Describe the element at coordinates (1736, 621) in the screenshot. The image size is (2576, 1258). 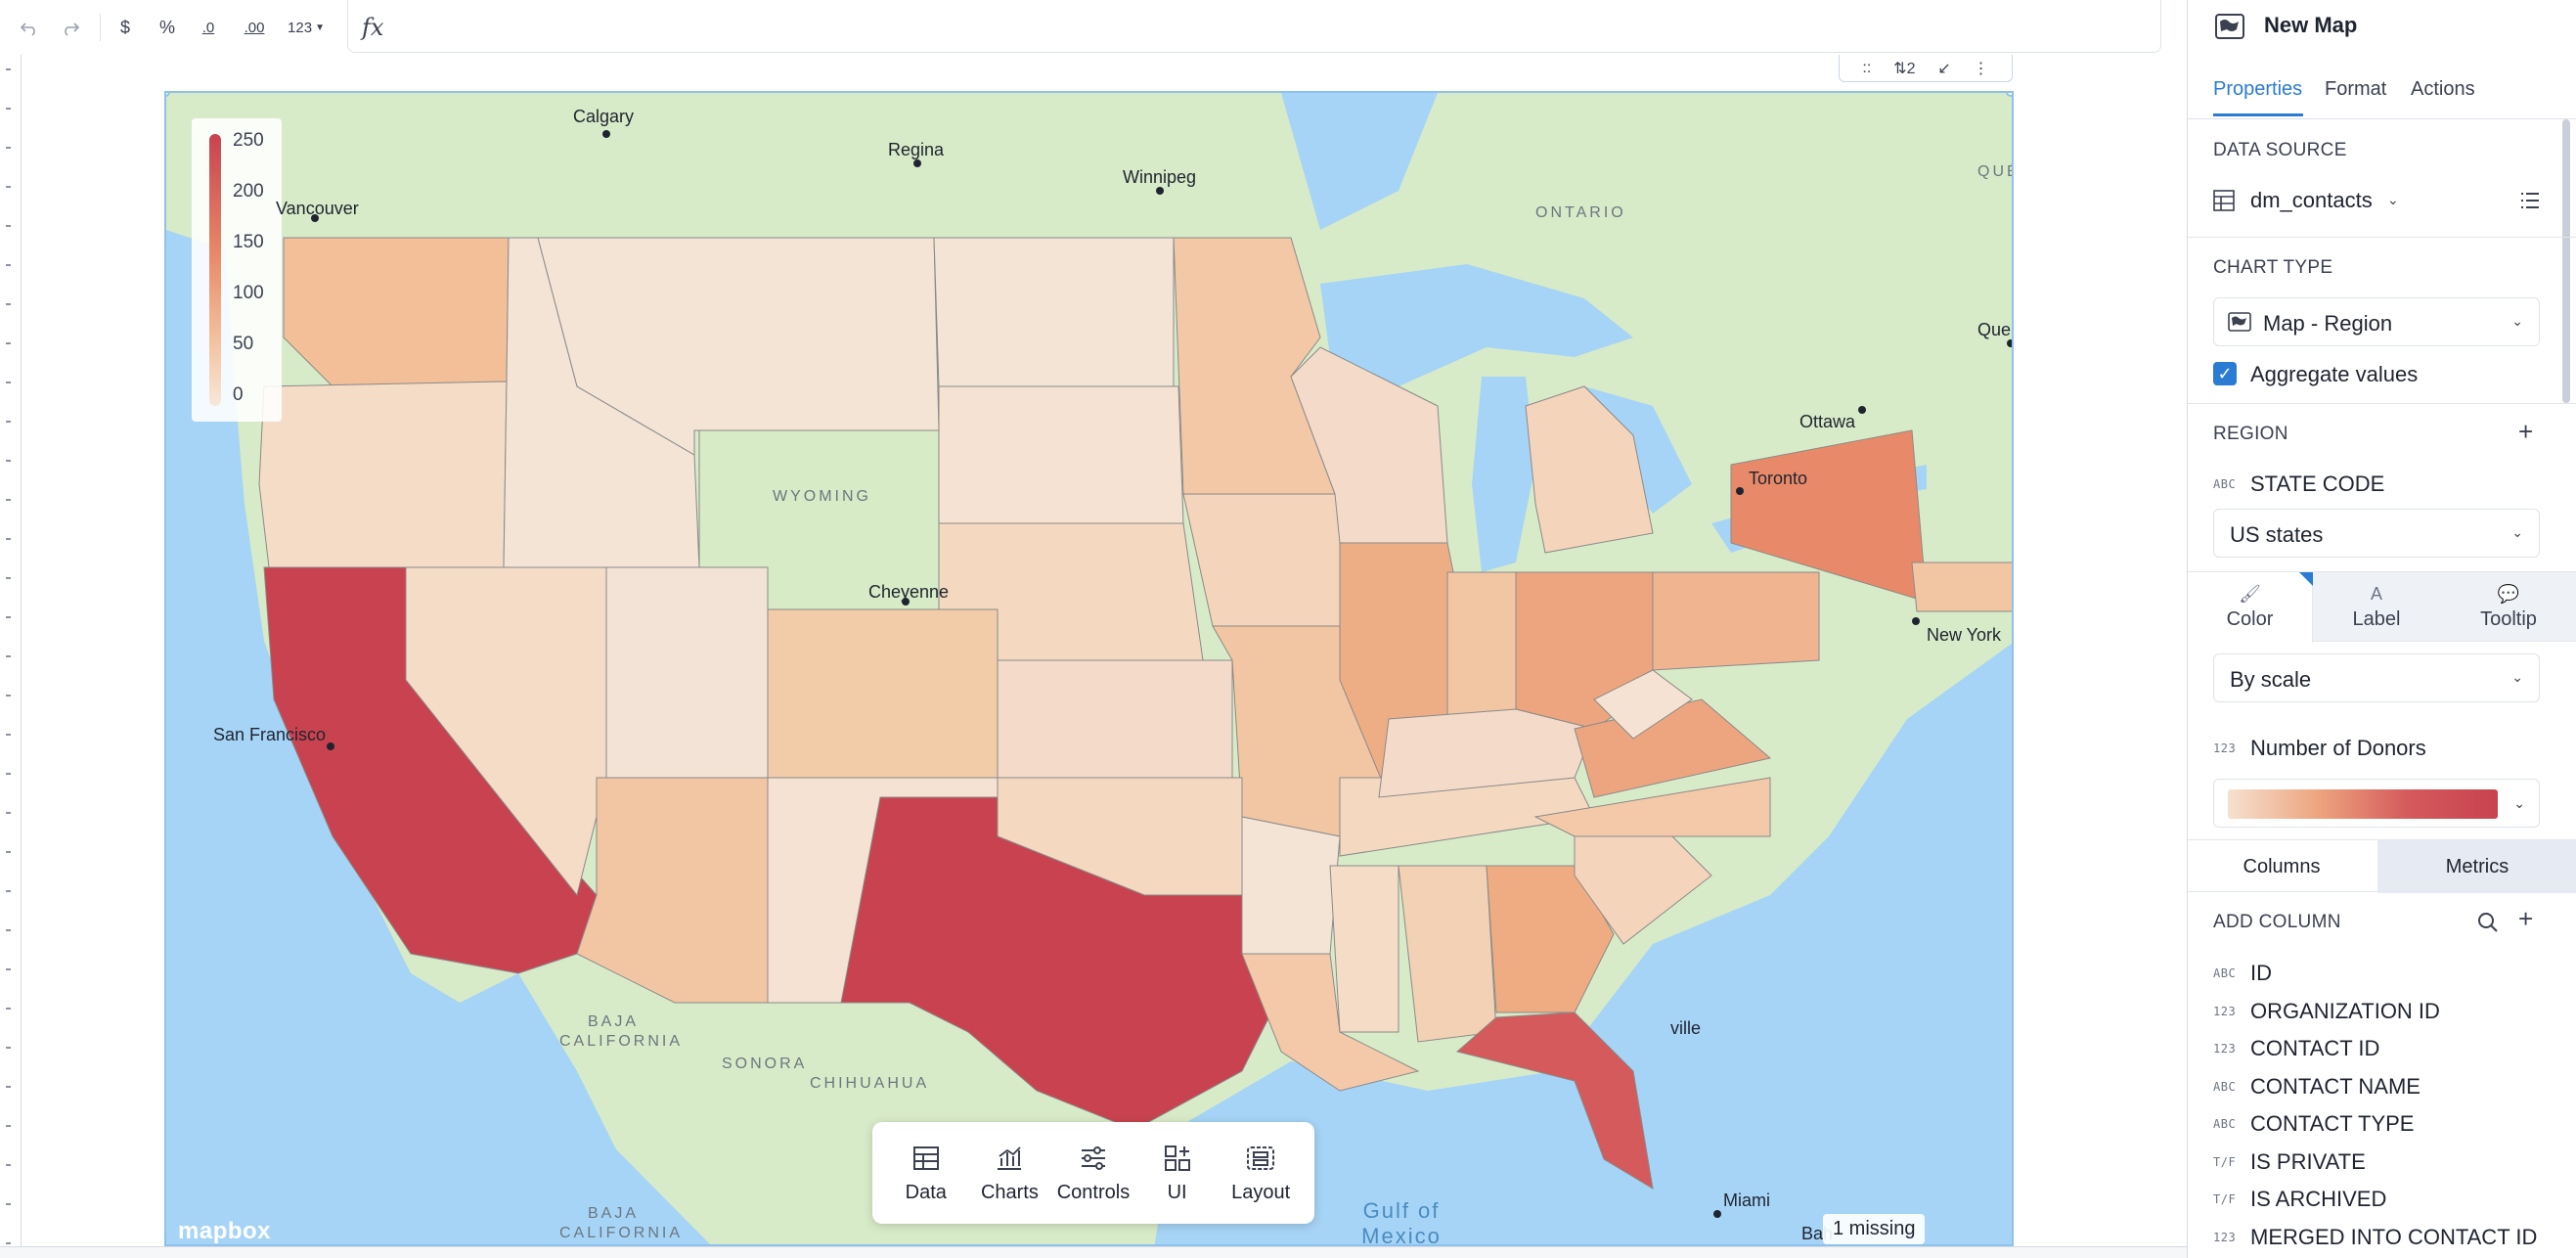
I see `state-PA` at that location.